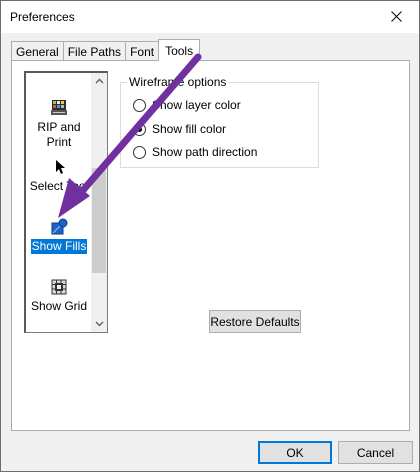  I want to click on list-item-select-tool: Select Tool, so click(59, 176).